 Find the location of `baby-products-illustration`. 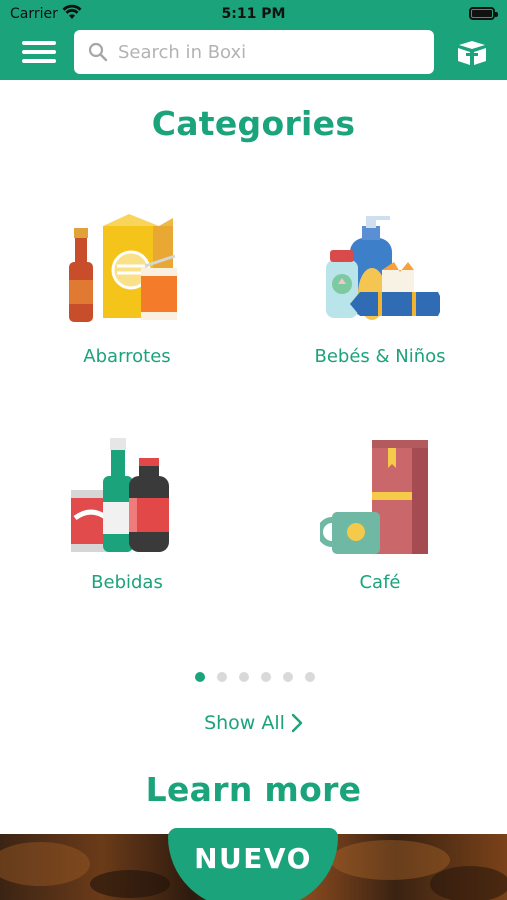

baby-products-illustration is located at coordinates (383, 268).